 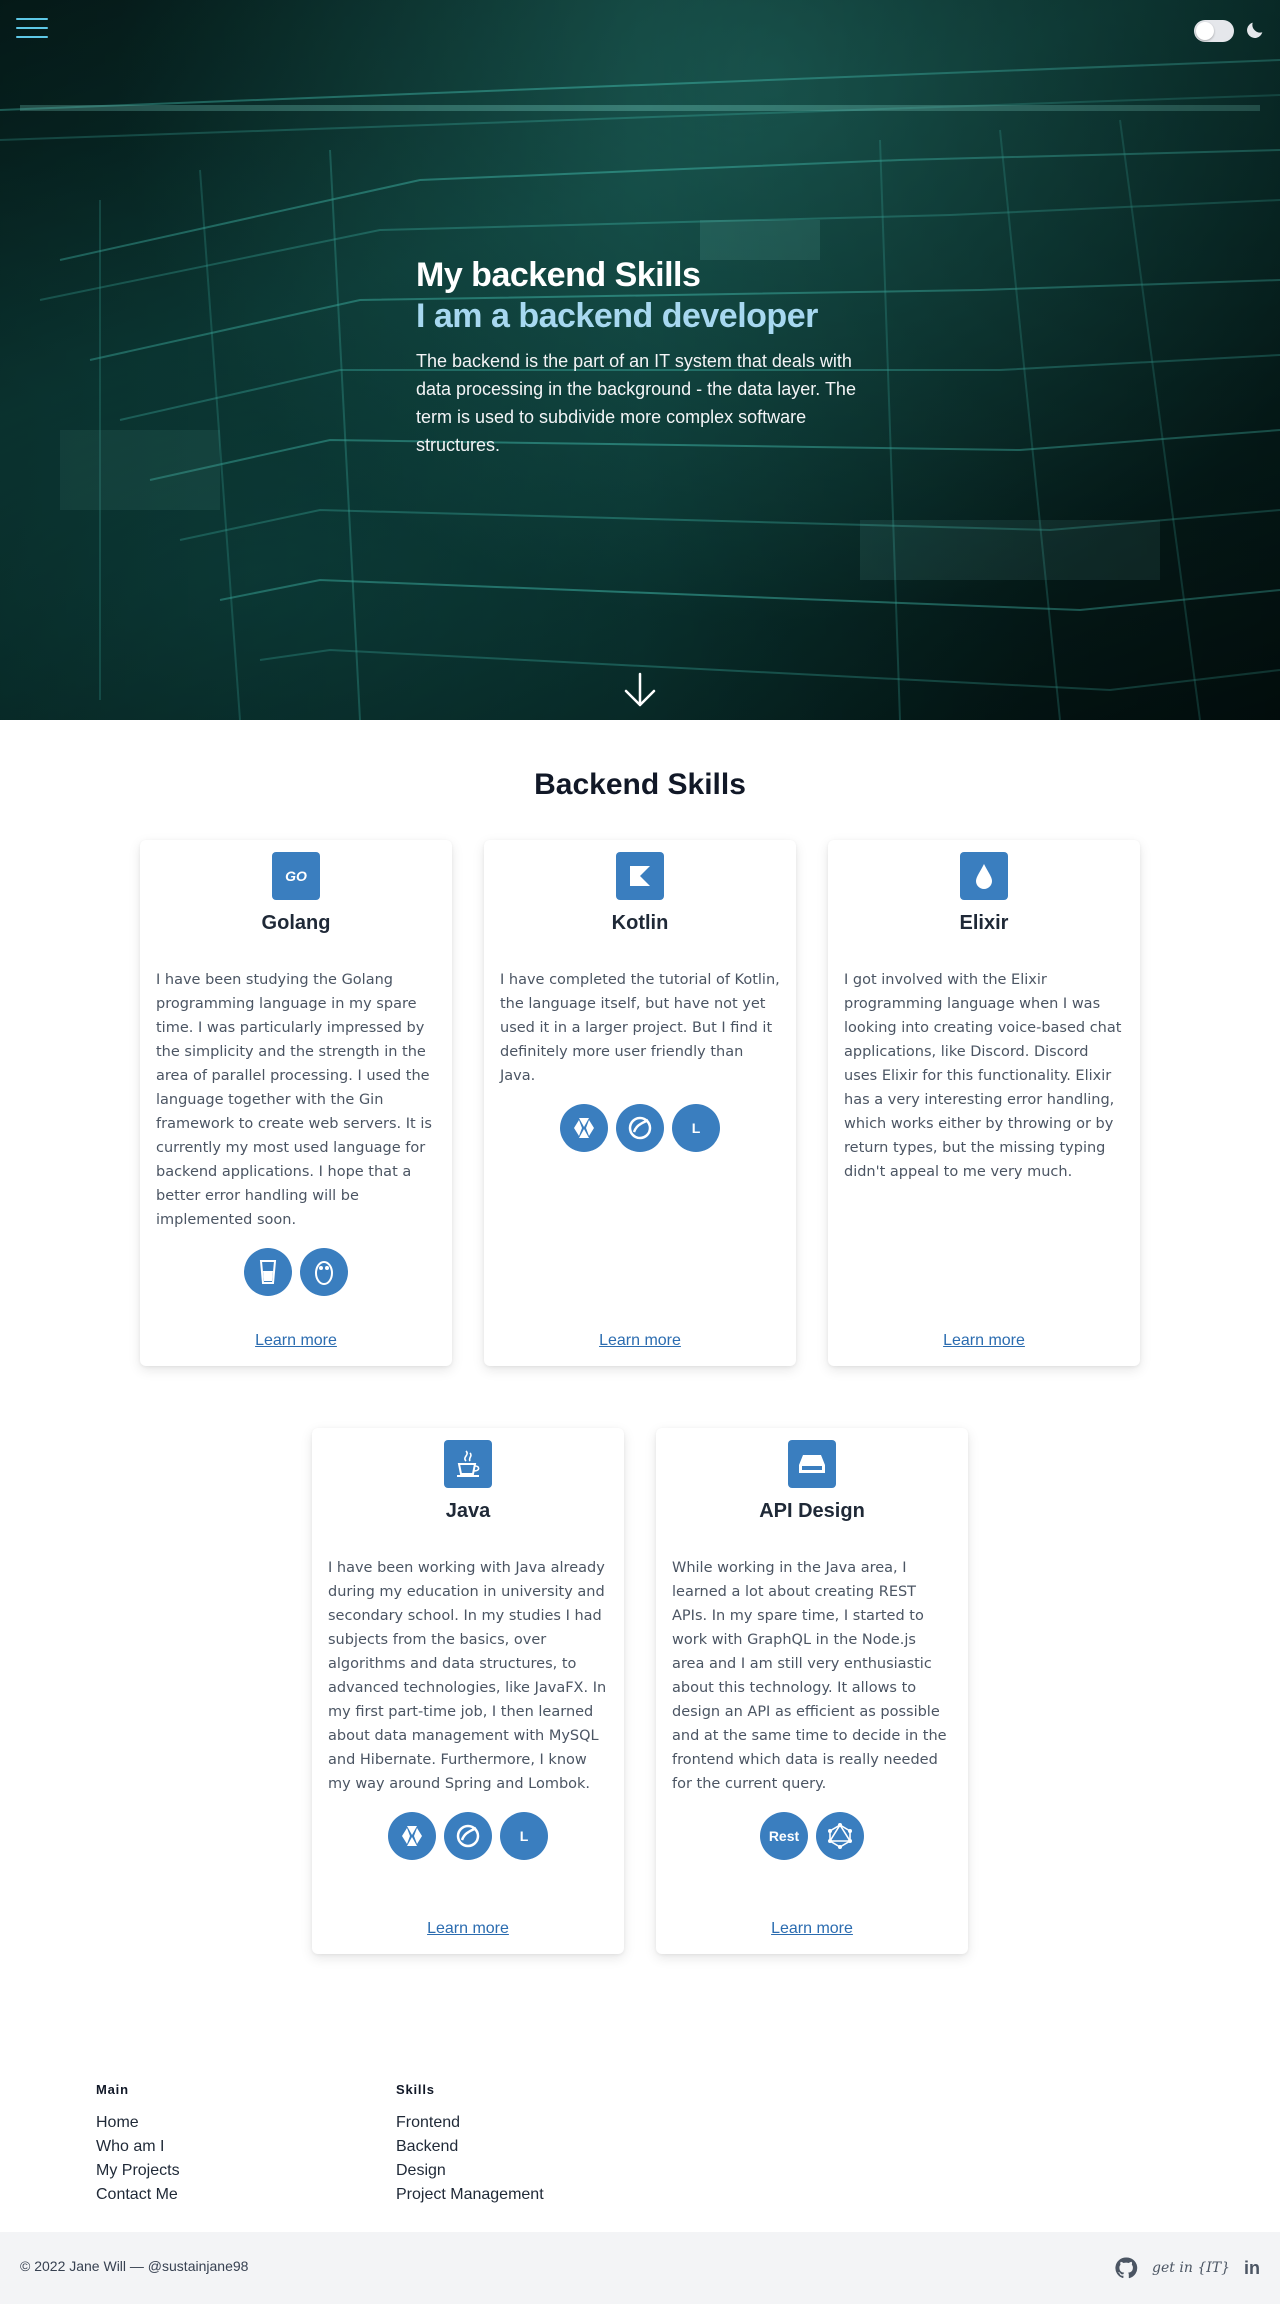 What do you see at coordinates (812, 1836) in the screenshot?
I see `tech-row: Rest` at bounding box center [812, 1836].